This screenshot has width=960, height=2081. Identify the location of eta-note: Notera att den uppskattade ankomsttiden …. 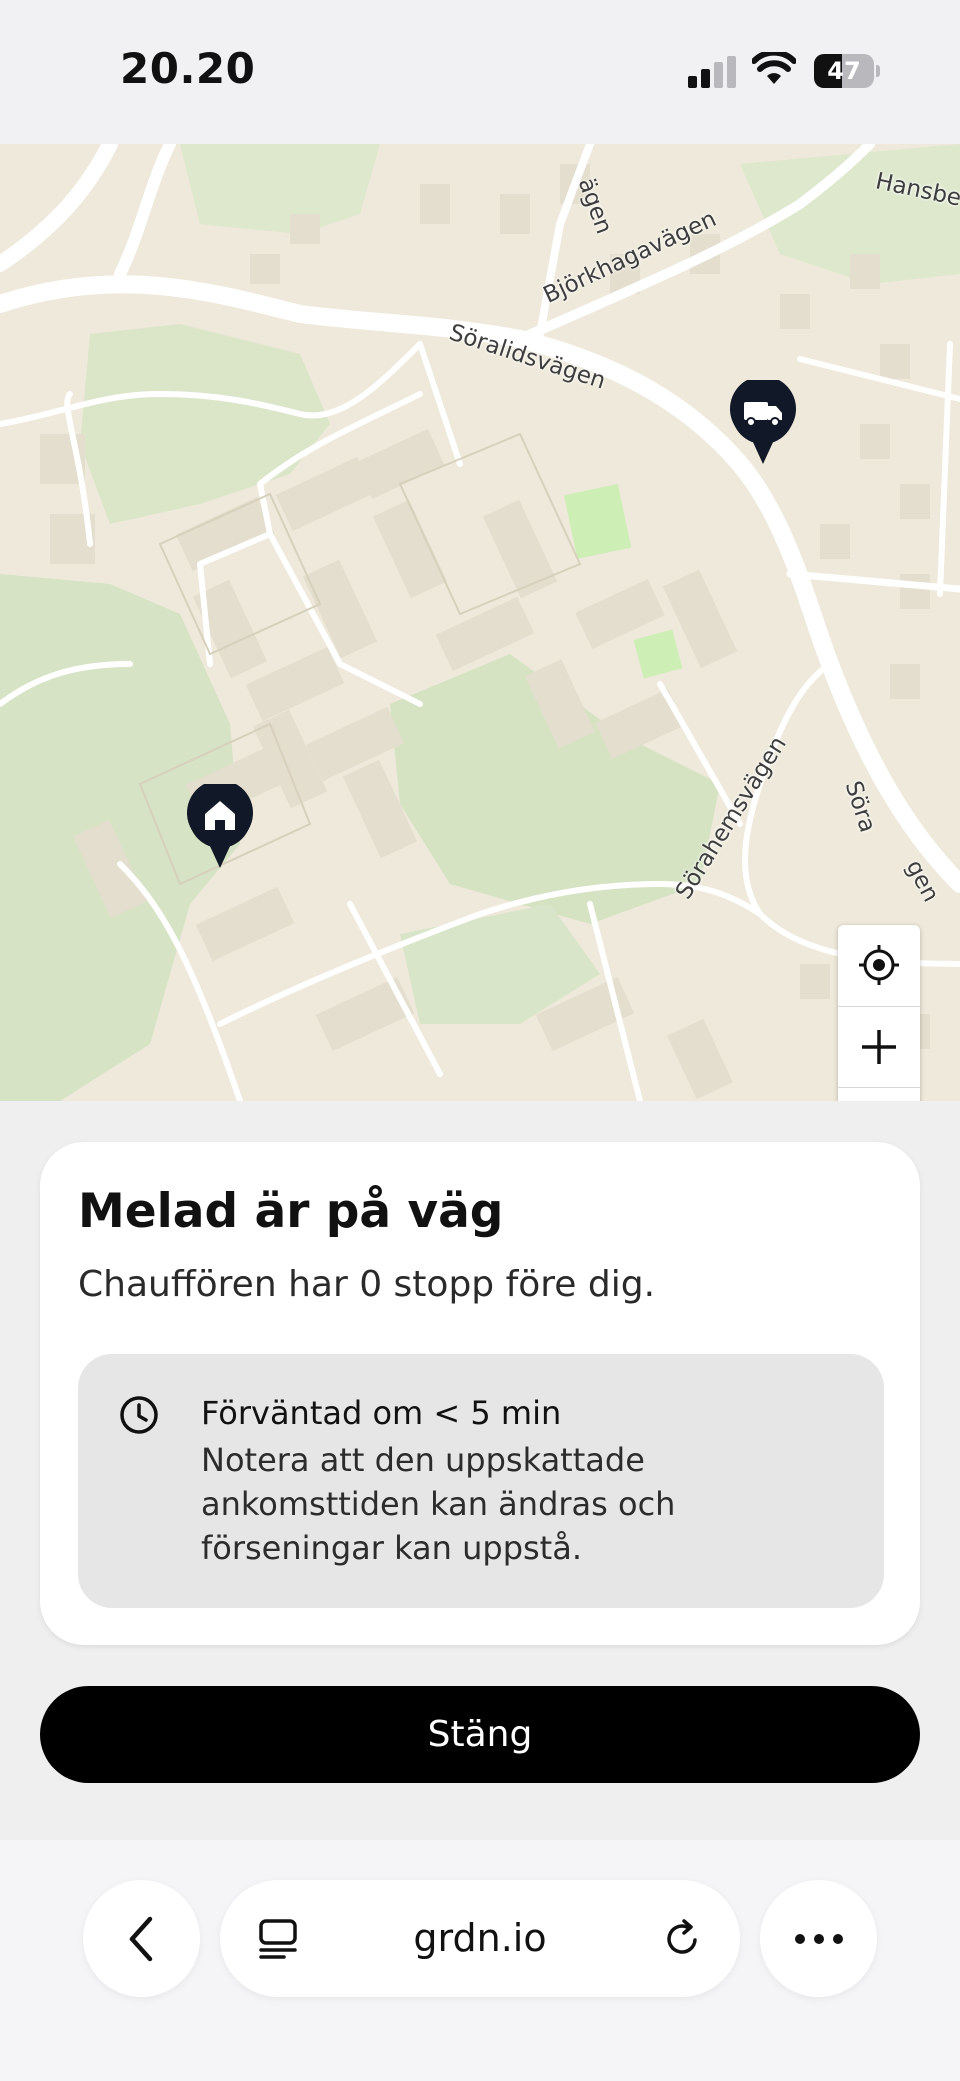
(438, 1504).